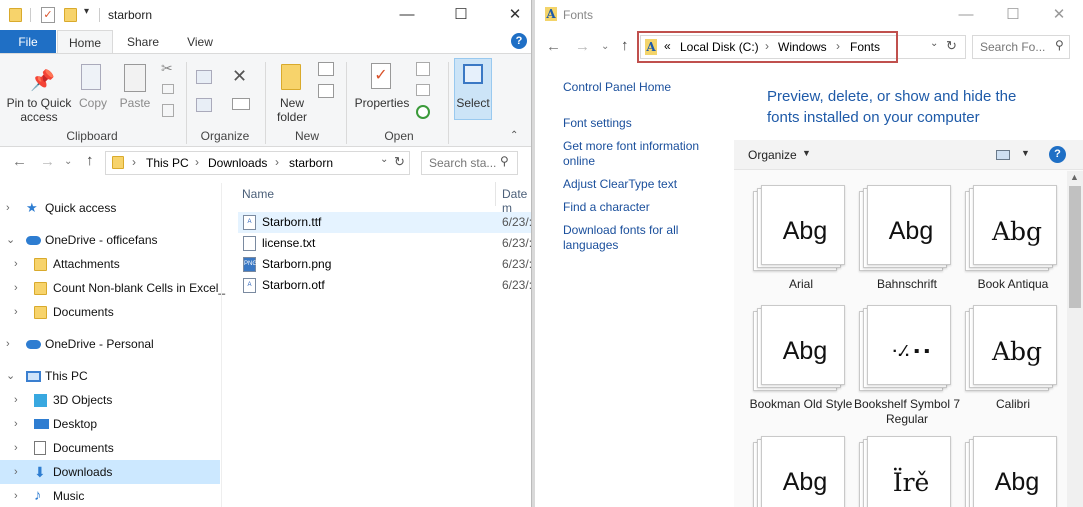 The height and width of the screenshot is (507, 1083). Describe the element at coordinates (473, 103) in the screenshot. I see `select-button: Select` at that location.